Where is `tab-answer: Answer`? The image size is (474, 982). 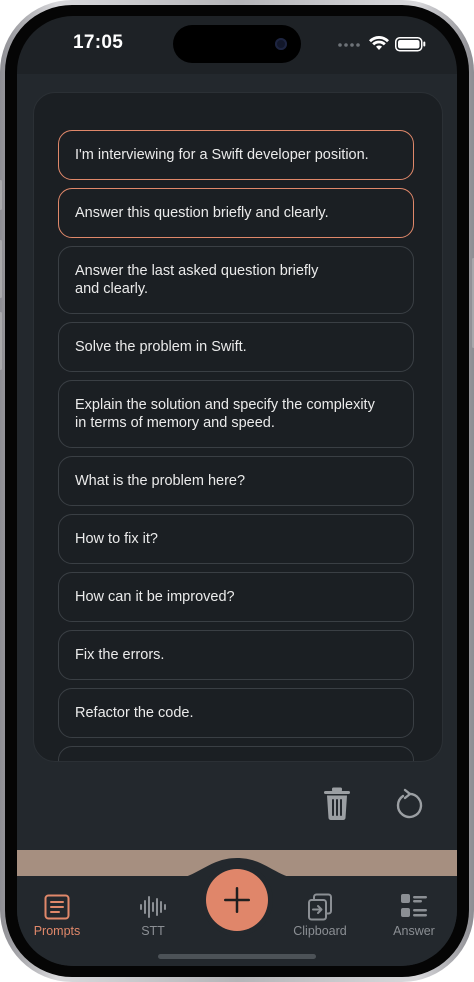 tab-answer: Answer is located at coordinates (414, 915).